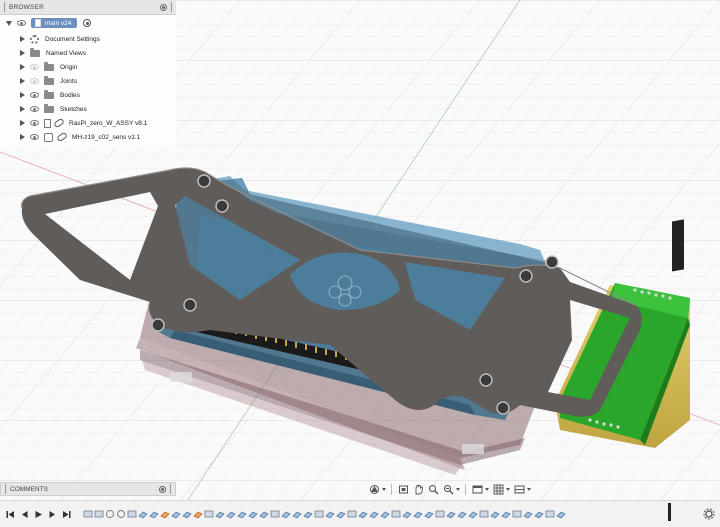 The height and width of the screenshot is (527, 720). Describe the element at coordinates (50, 95) in the screenshot. I see `browser-item-bodies: Bodies` at that location.